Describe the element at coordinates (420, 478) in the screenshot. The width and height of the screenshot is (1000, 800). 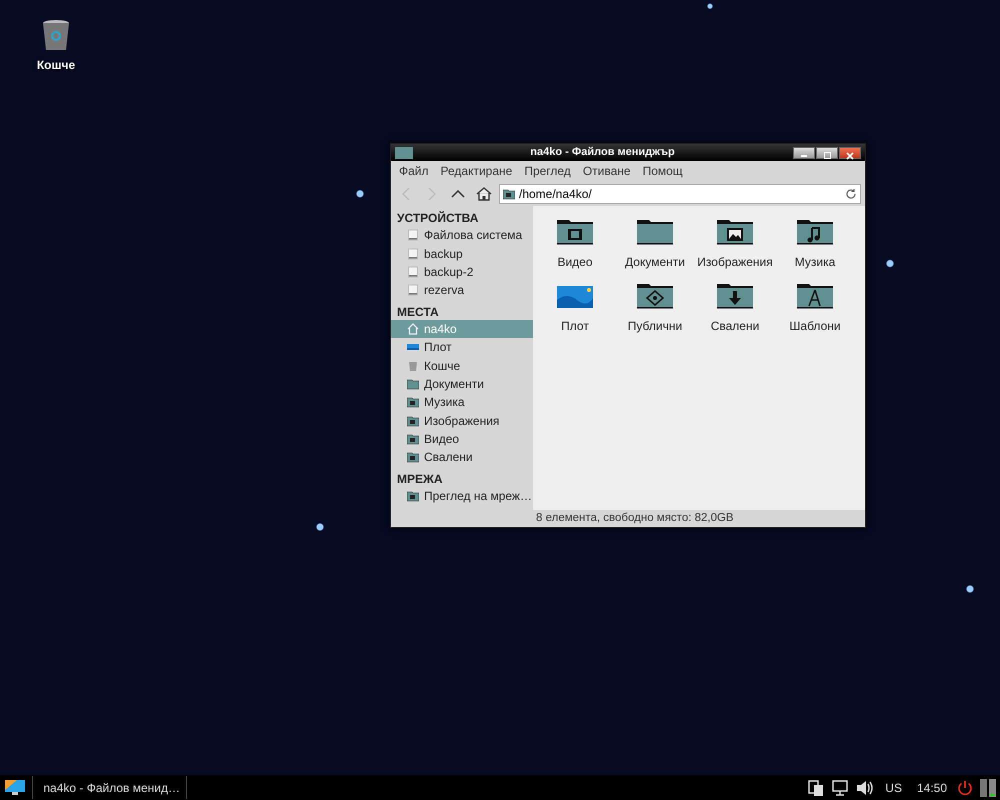
I see `sidebar-section-header: МРЕЖА` at that location.